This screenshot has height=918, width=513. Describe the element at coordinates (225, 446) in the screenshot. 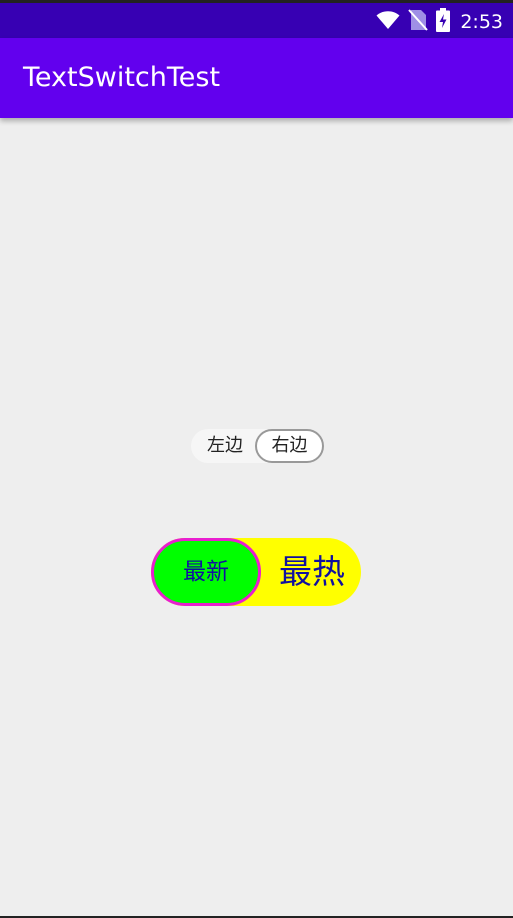

I see `small-switch-left-option: 左边` at that location.